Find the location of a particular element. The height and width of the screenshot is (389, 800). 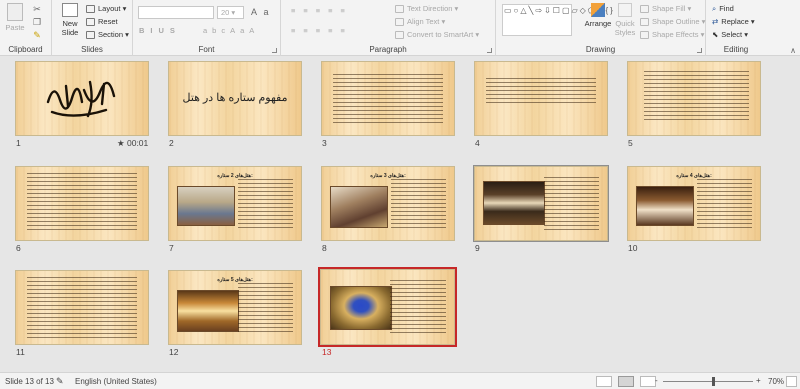

new-slide-button: New Slide is located at coordinates (70, 20).